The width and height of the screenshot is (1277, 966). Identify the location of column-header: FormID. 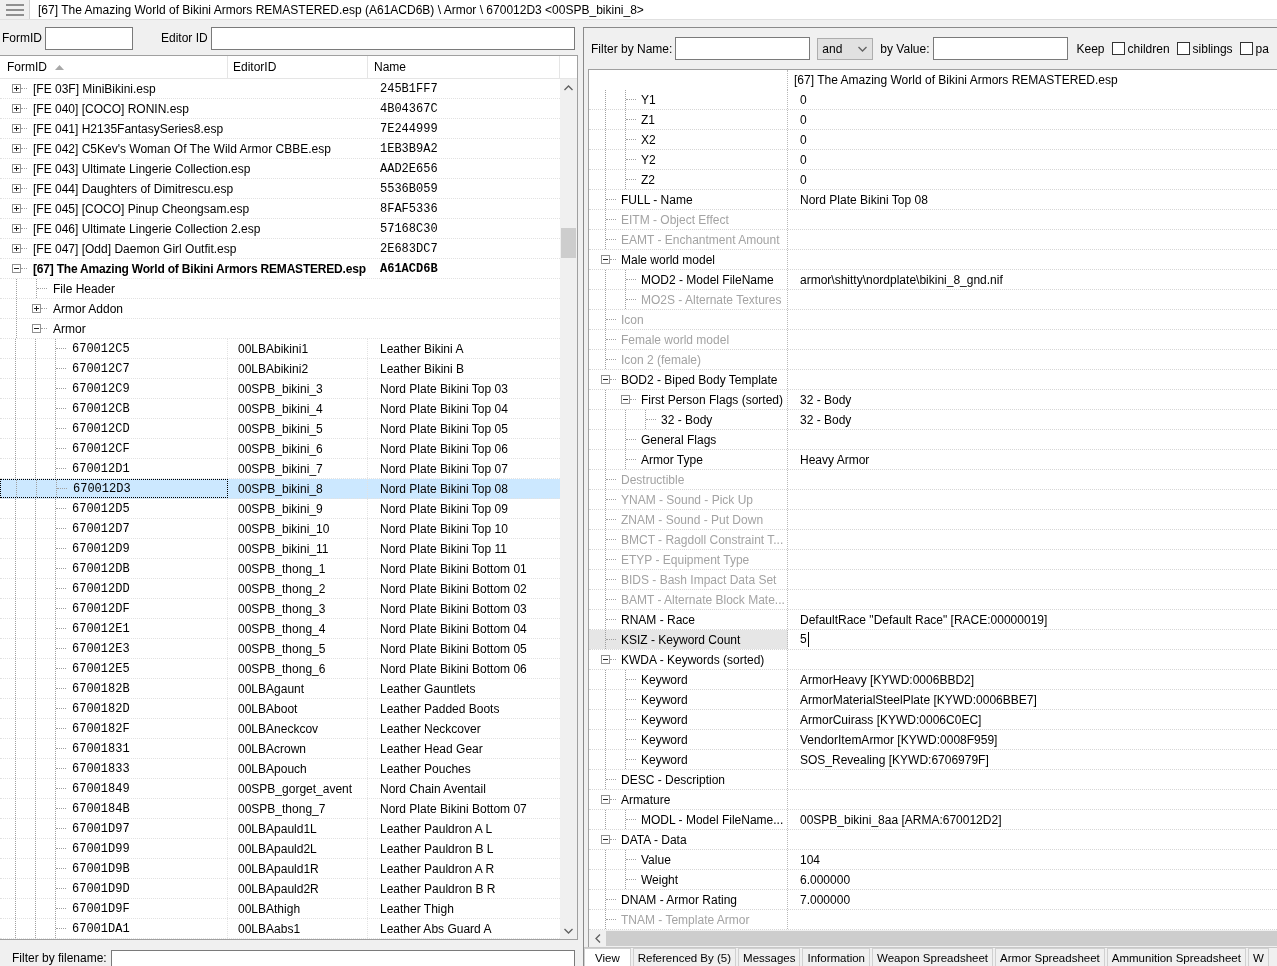
(114, 67).